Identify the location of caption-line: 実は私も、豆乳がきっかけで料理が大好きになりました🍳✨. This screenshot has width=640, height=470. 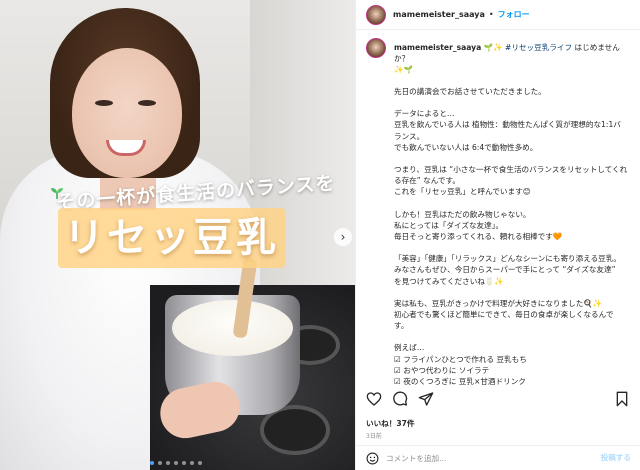
(498, 303).